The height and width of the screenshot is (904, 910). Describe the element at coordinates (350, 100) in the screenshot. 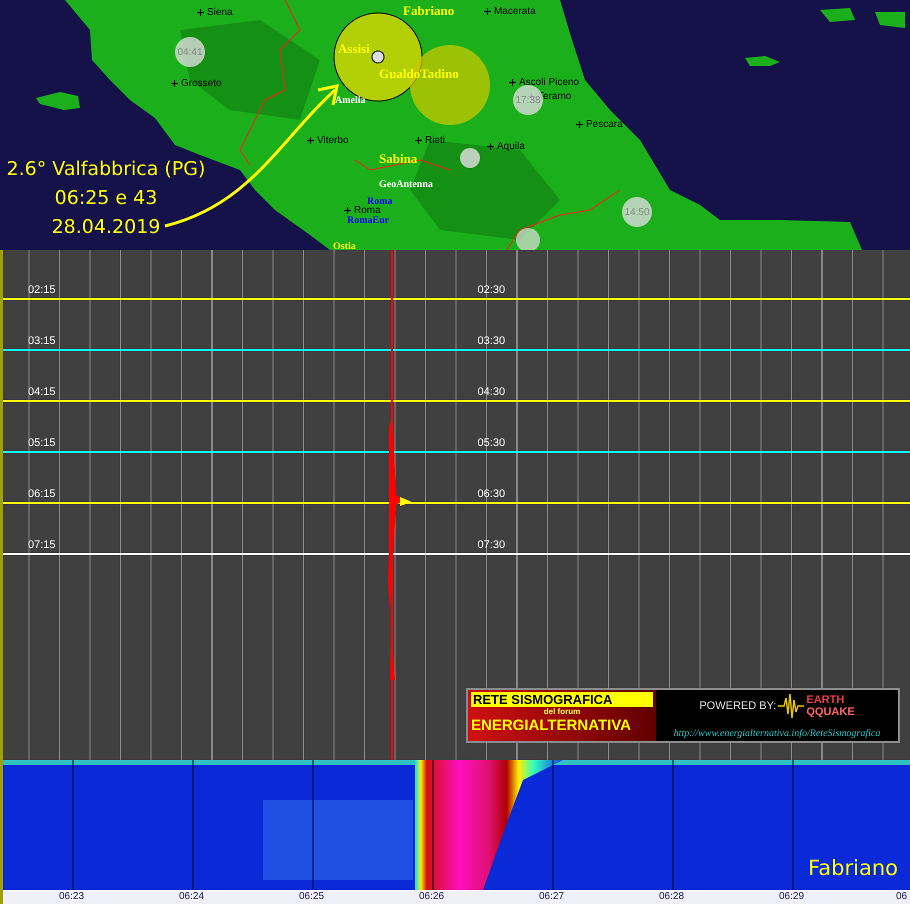

I see `station-label: Amelia` at that location.